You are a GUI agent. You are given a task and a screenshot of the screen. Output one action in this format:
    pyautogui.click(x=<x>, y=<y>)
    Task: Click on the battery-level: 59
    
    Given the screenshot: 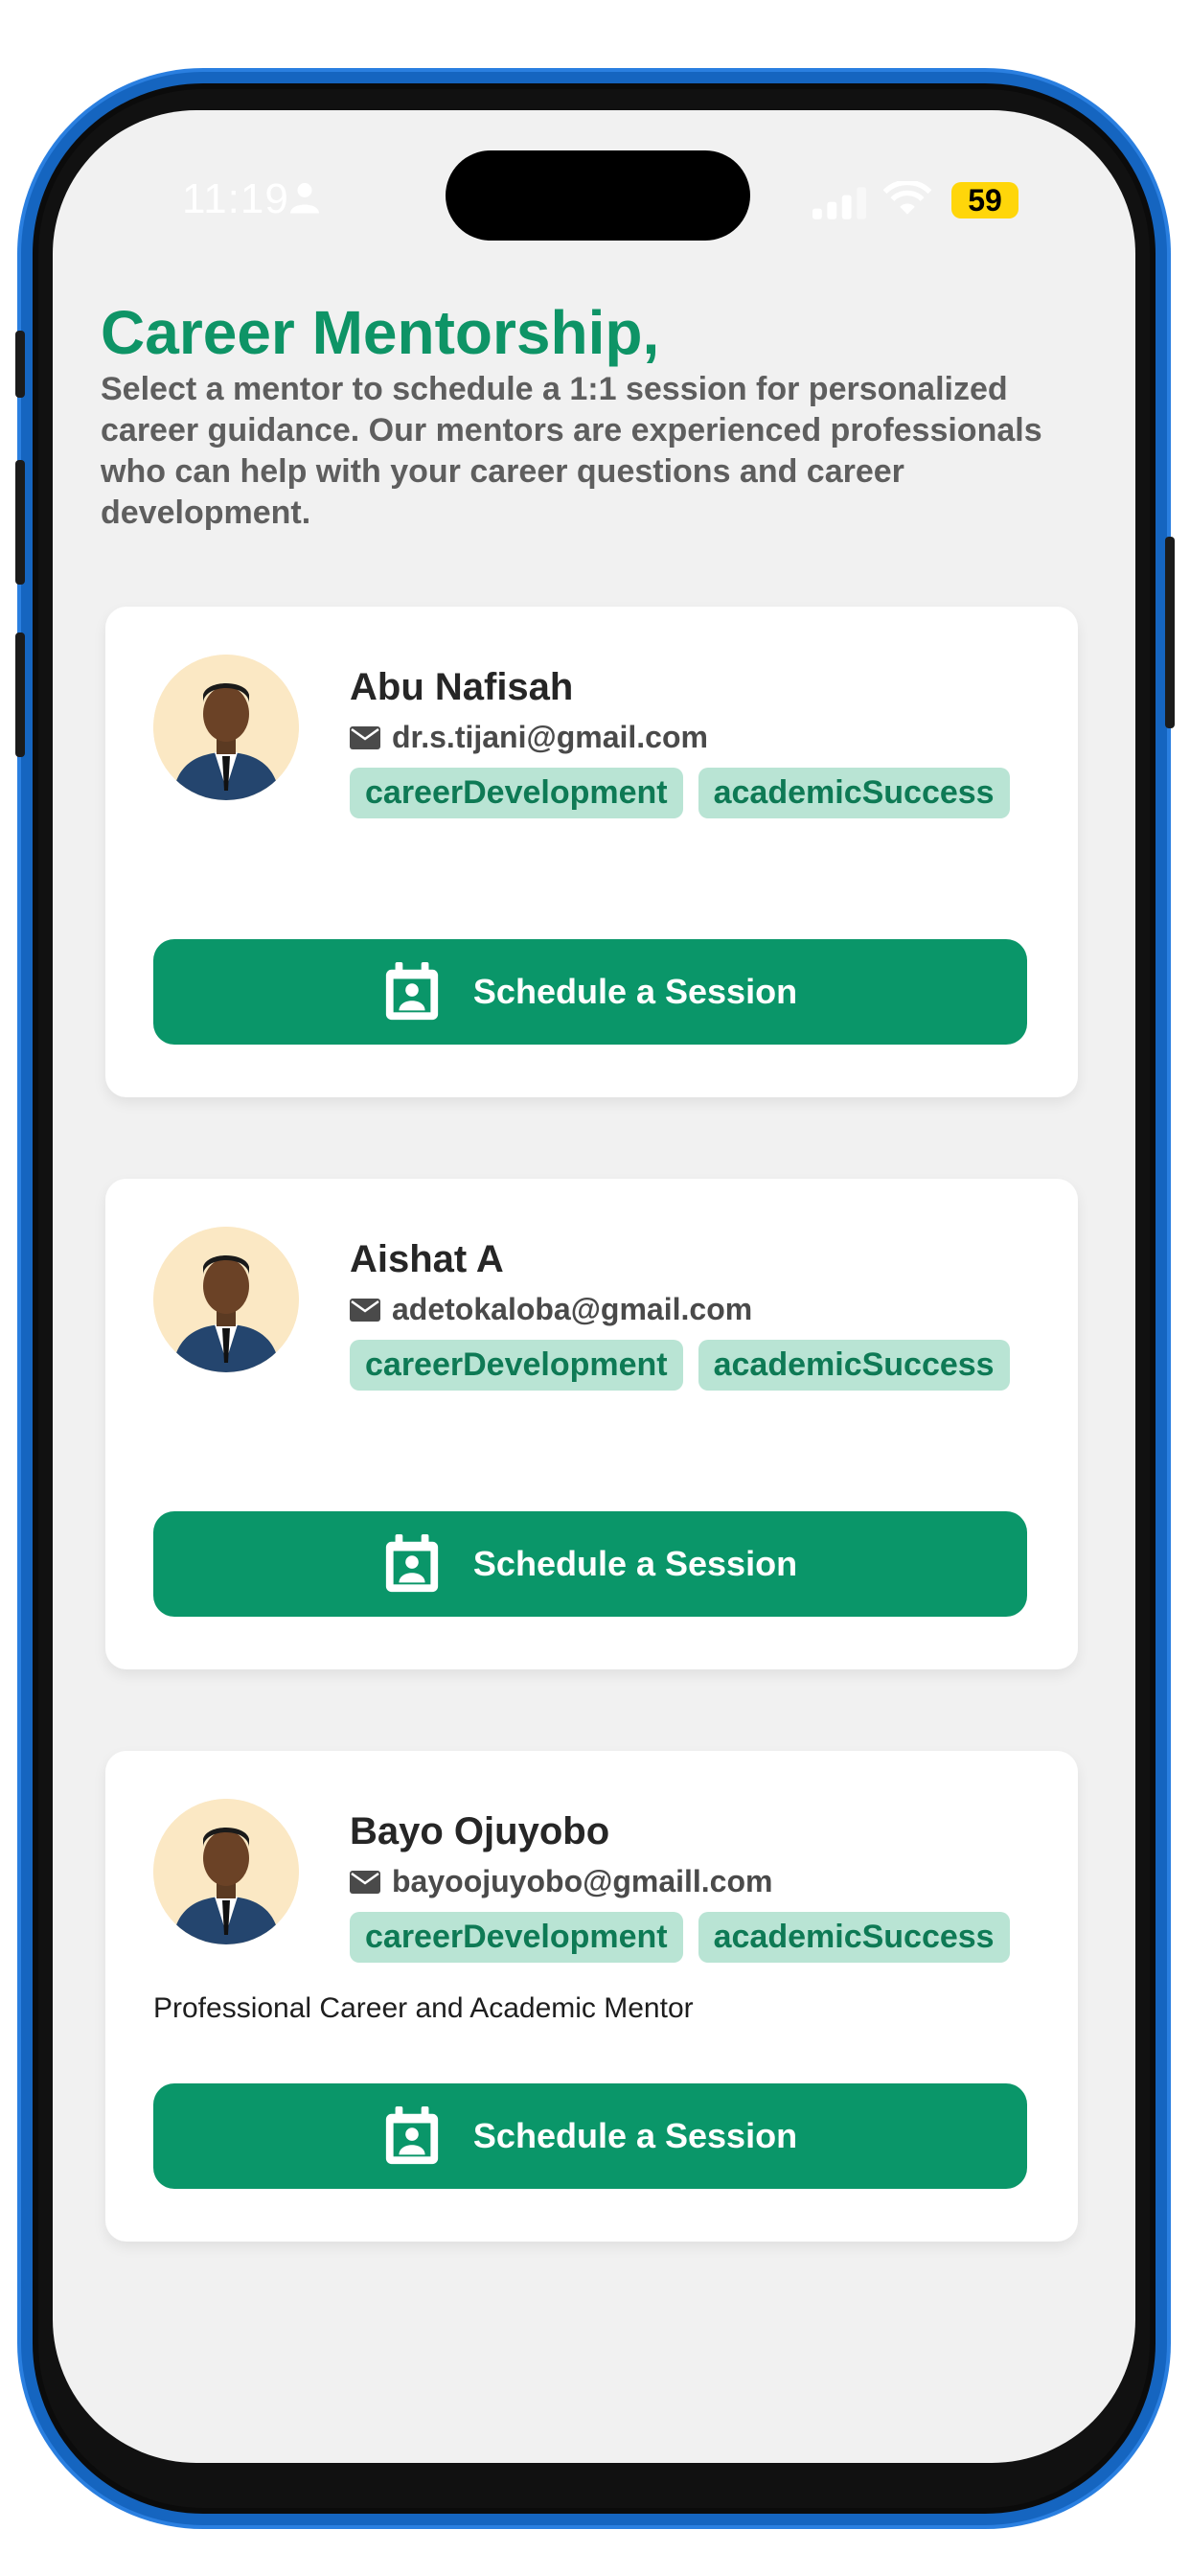 What is the action you would take?
    pyautogui.click(x=985, y=200)
    